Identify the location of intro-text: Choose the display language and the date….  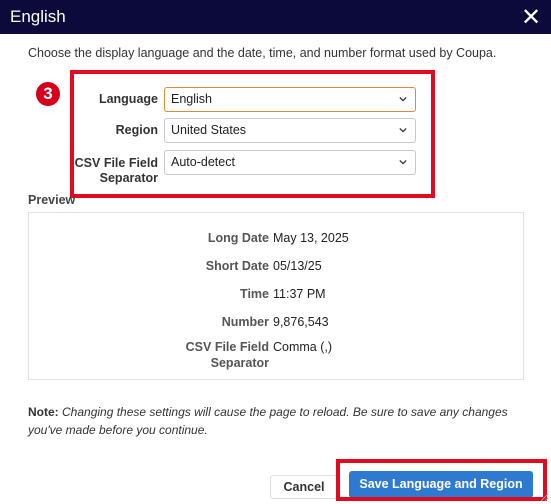
(262, 53).